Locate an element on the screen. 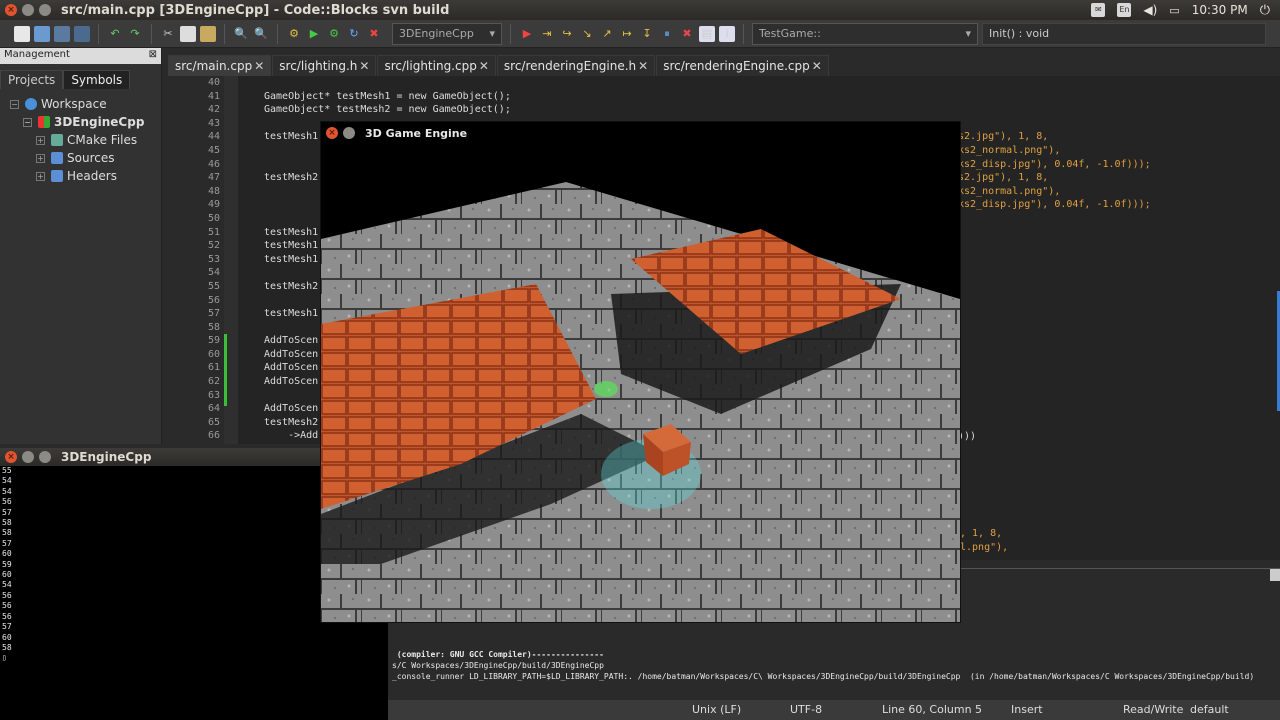  replace-icon: 🔍 is located at coordinates (261, 34).